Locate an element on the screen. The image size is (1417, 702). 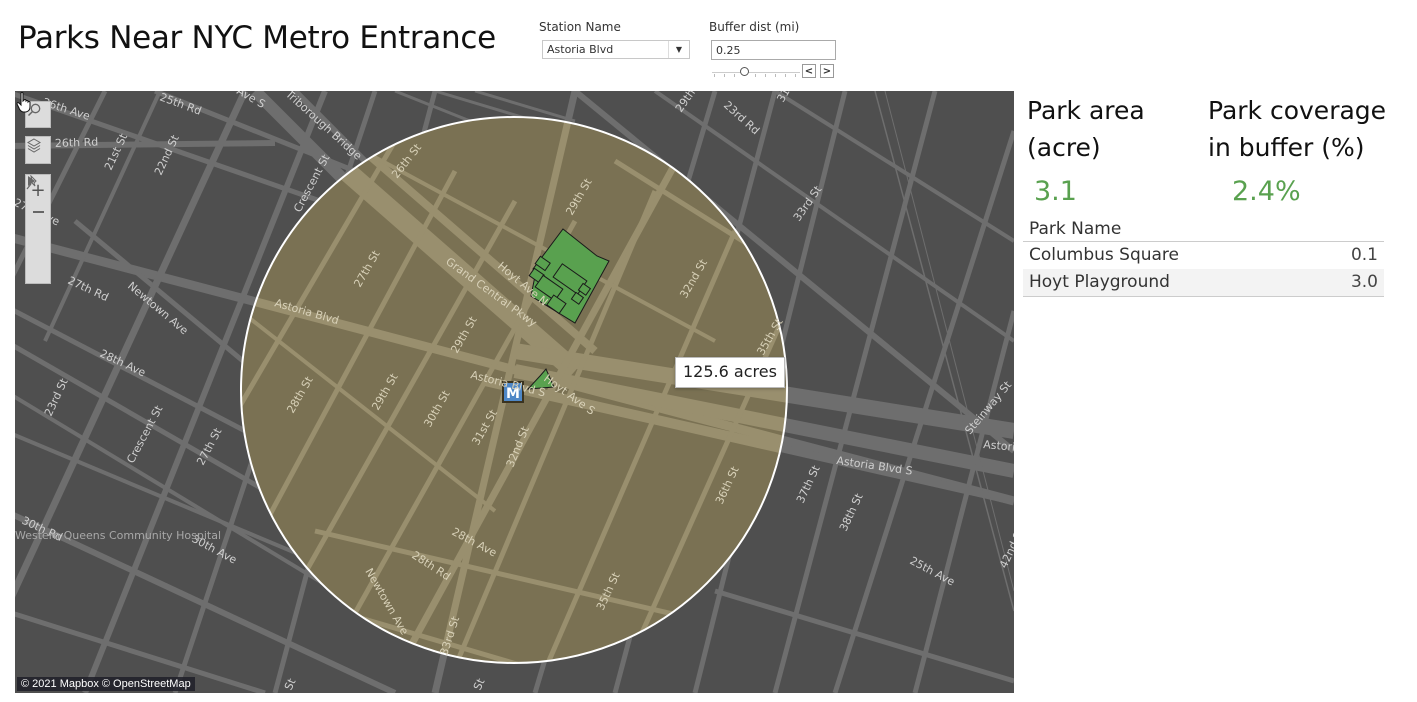
minus-icon is located at coordinates (38, 212).